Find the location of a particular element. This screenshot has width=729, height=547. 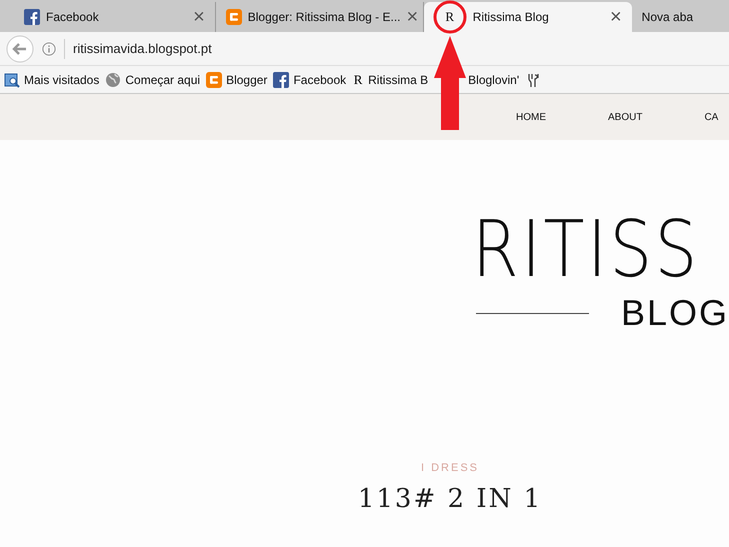

bookmark-link: Mais visitados is located at coordinates (62, 79).